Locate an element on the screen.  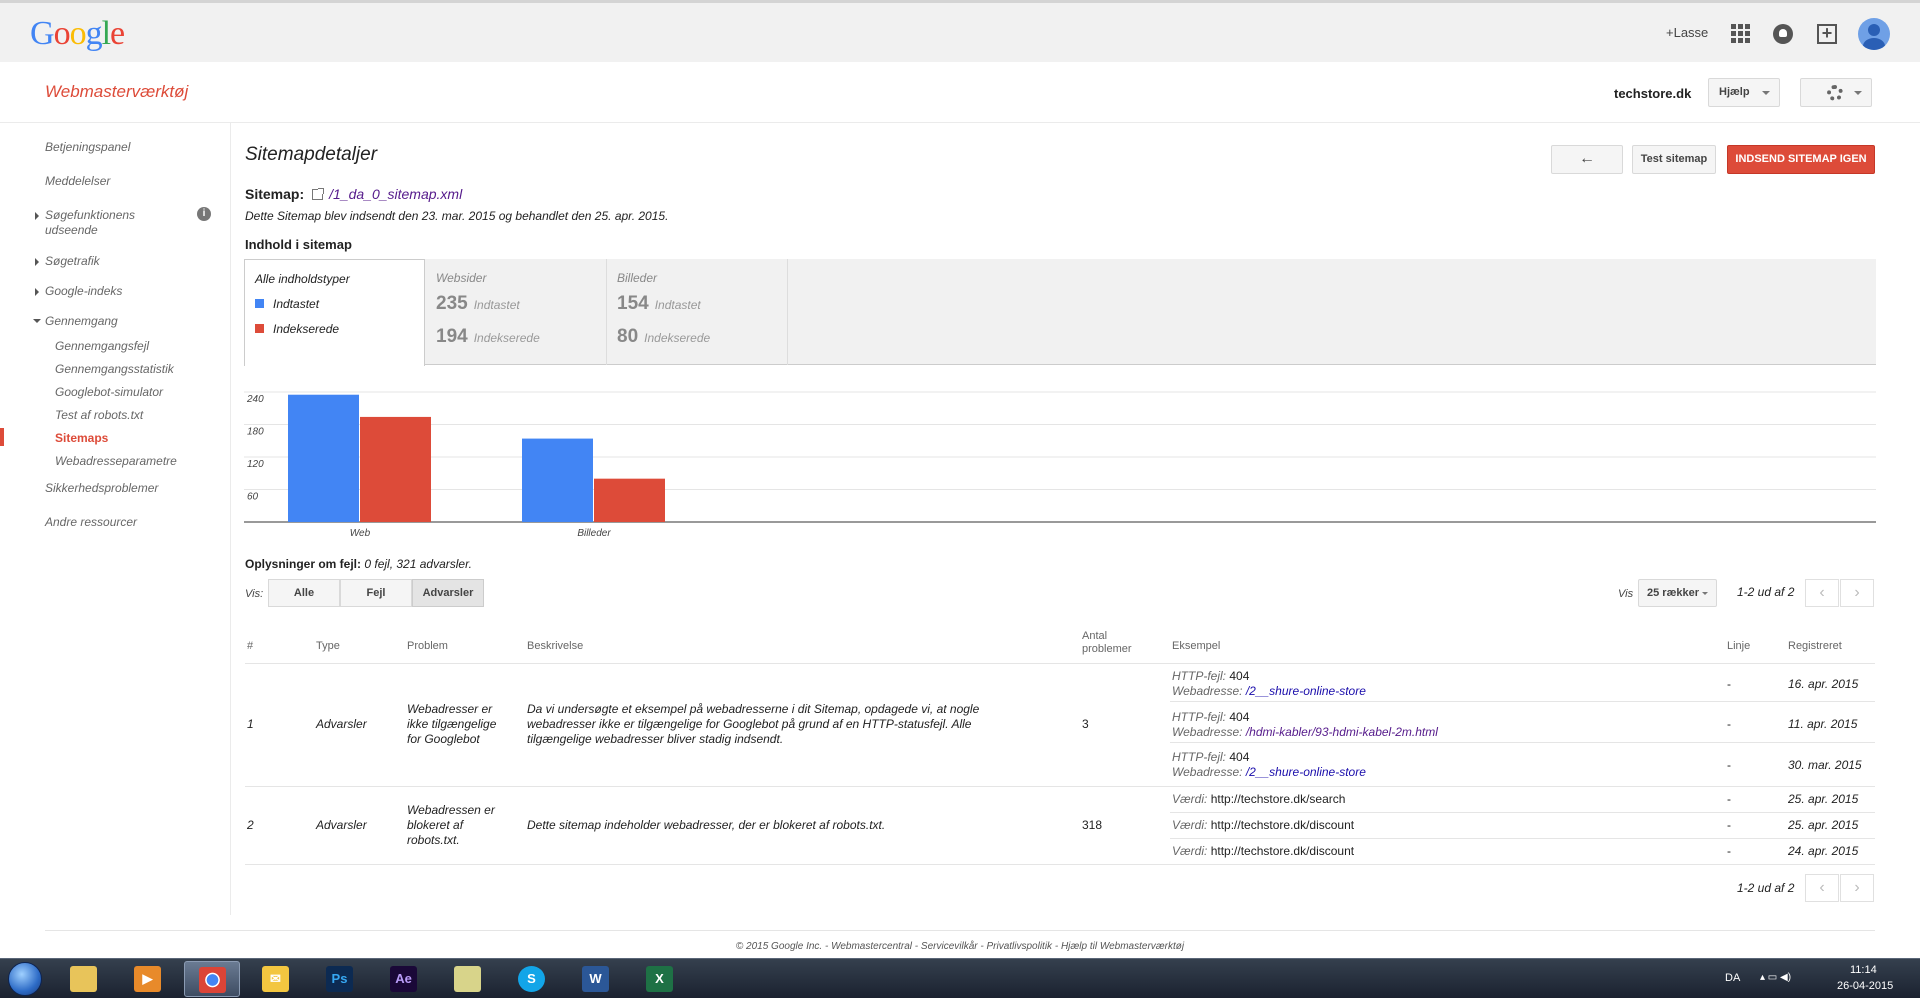
tab-label: Billeder is located at coordinates (637, 278).